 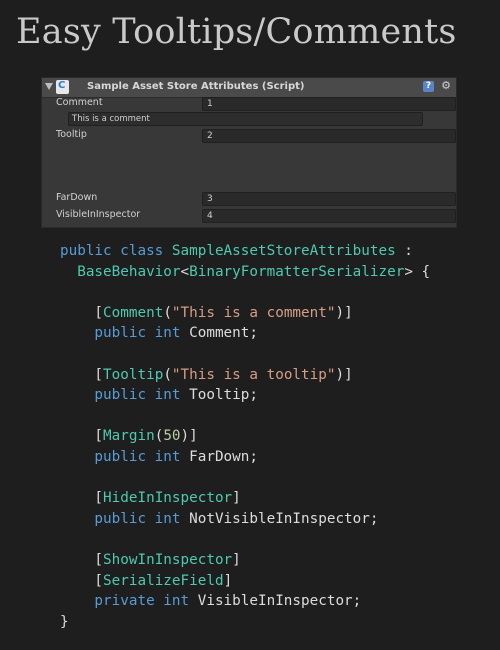 What do you see at coordinates (133, 374) in the screenshot?
I see `code-token: Tooltip` at bounding box center [133, 374].